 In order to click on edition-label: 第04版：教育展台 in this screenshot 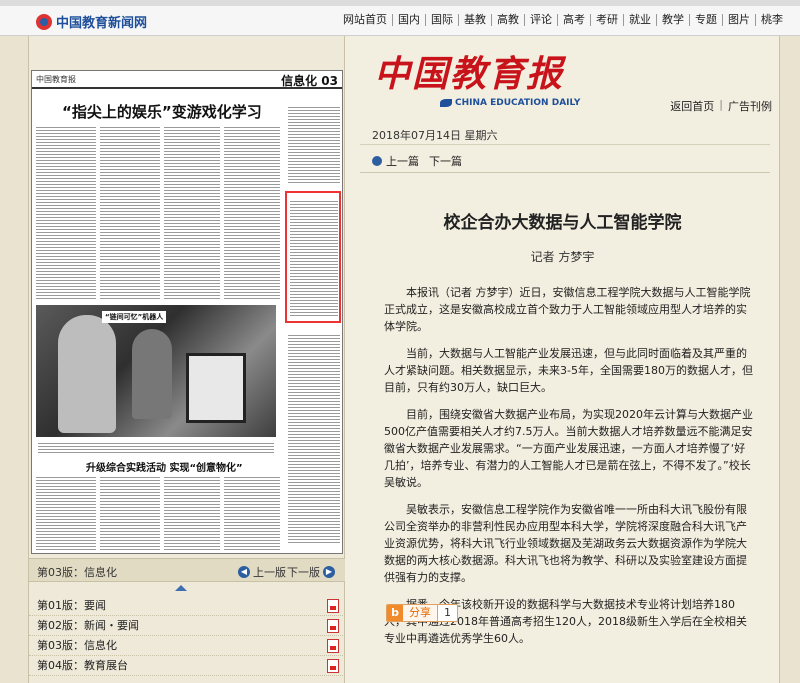, I will do `click(82, 665)`.